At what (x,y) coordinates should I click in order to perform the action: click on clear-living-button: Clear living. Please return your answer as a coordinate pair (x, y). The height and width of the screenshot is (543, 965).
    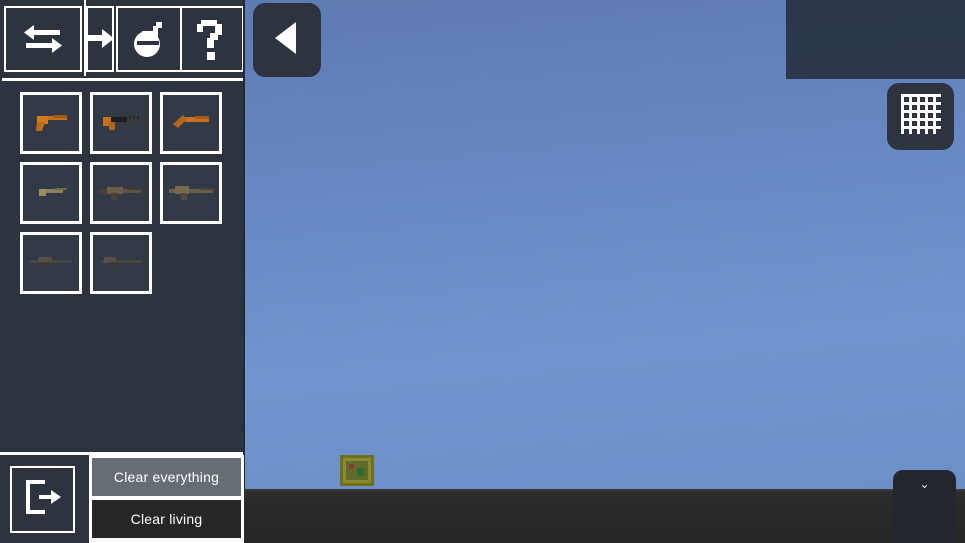
    Looking at the image, I should click on (166, 519).